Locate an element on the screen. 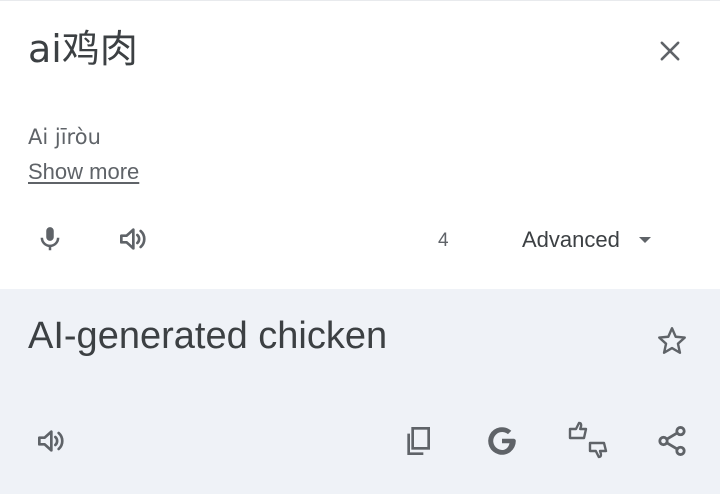 This screenshot has height=494, width=720. mic-icon is located at coordinates (50, 239).